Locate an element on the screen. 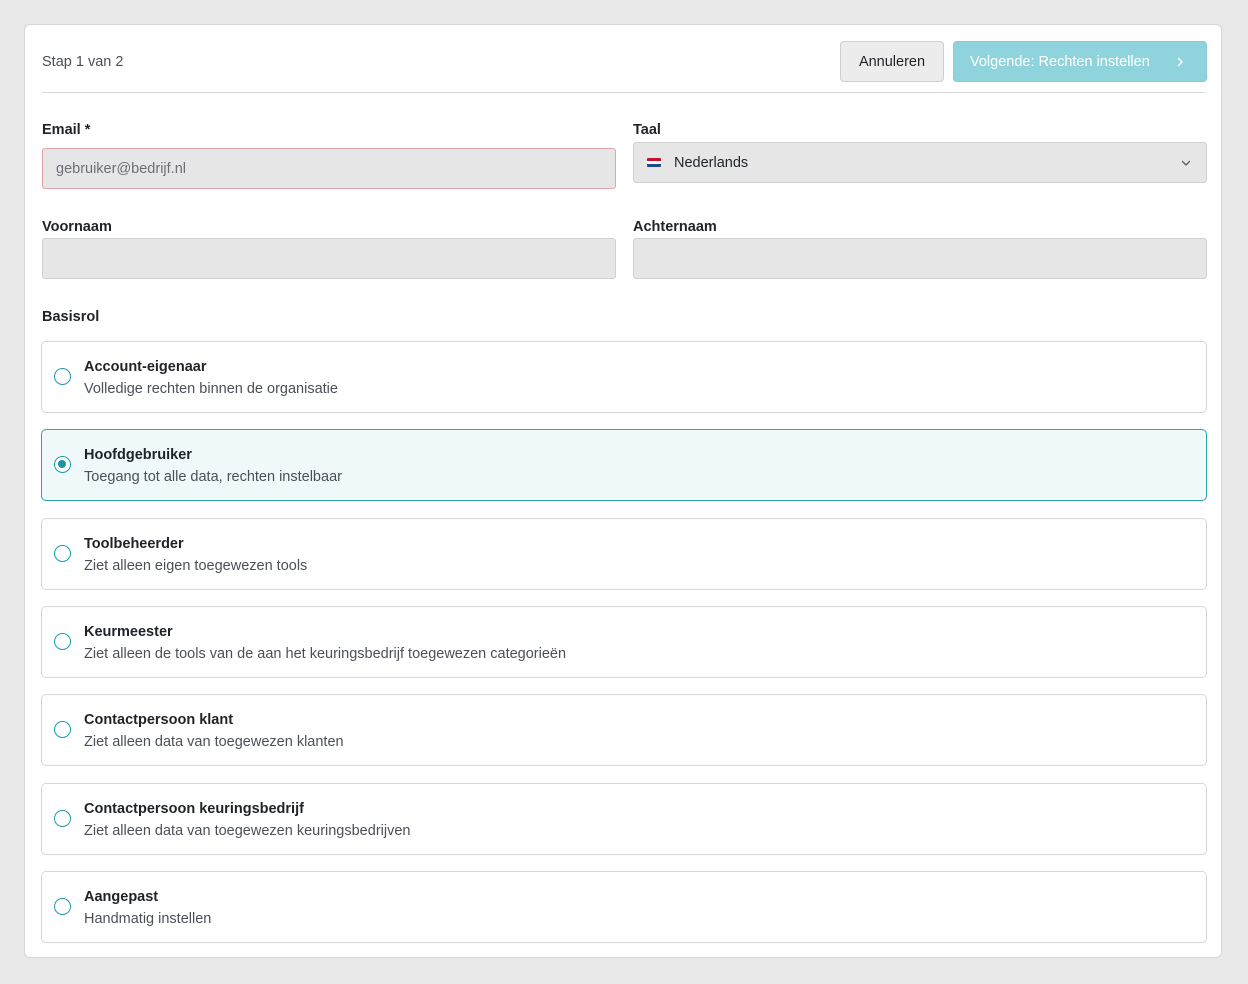 The image size is (1248, 984). step-indicator: Stap 1 van 2 is located at coordinates (83, 62).